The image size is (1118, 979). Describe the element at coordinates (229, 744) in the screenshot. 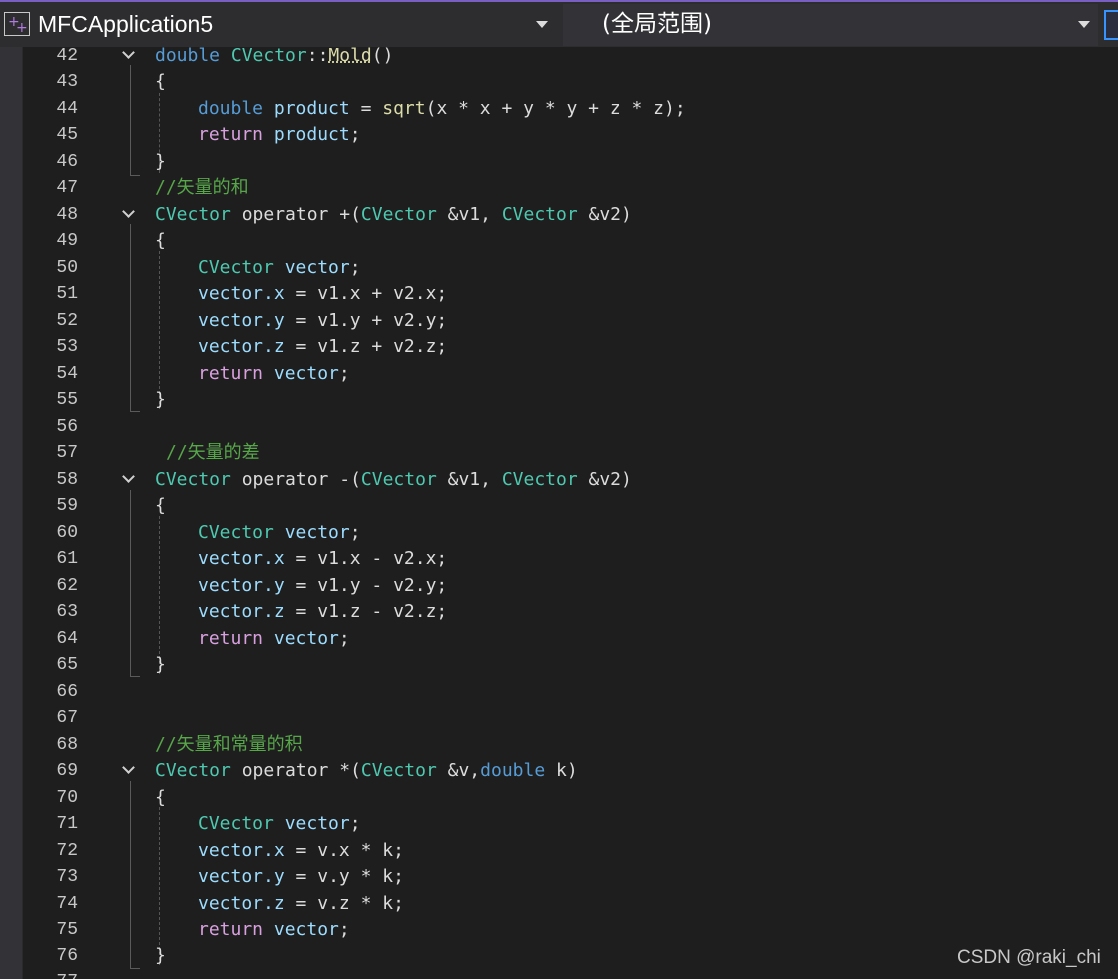

I see `code-comment: //矢量和常量的积` at that location.